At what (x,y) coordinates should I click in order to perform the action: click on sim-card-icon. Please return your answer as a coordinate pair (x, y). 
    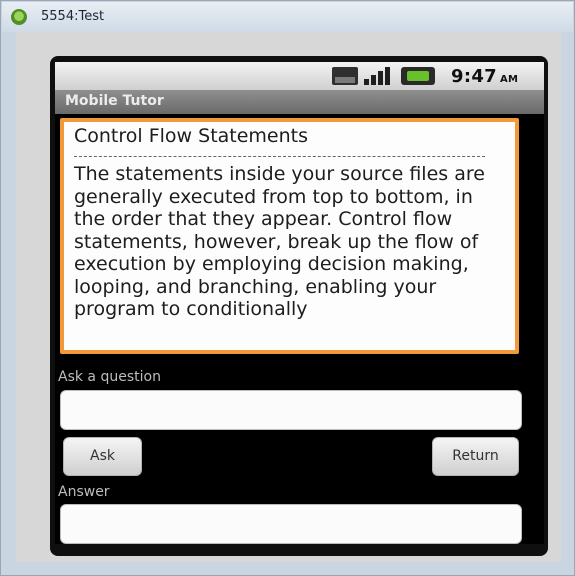
    Looking at the image, I should click on (345, 76).